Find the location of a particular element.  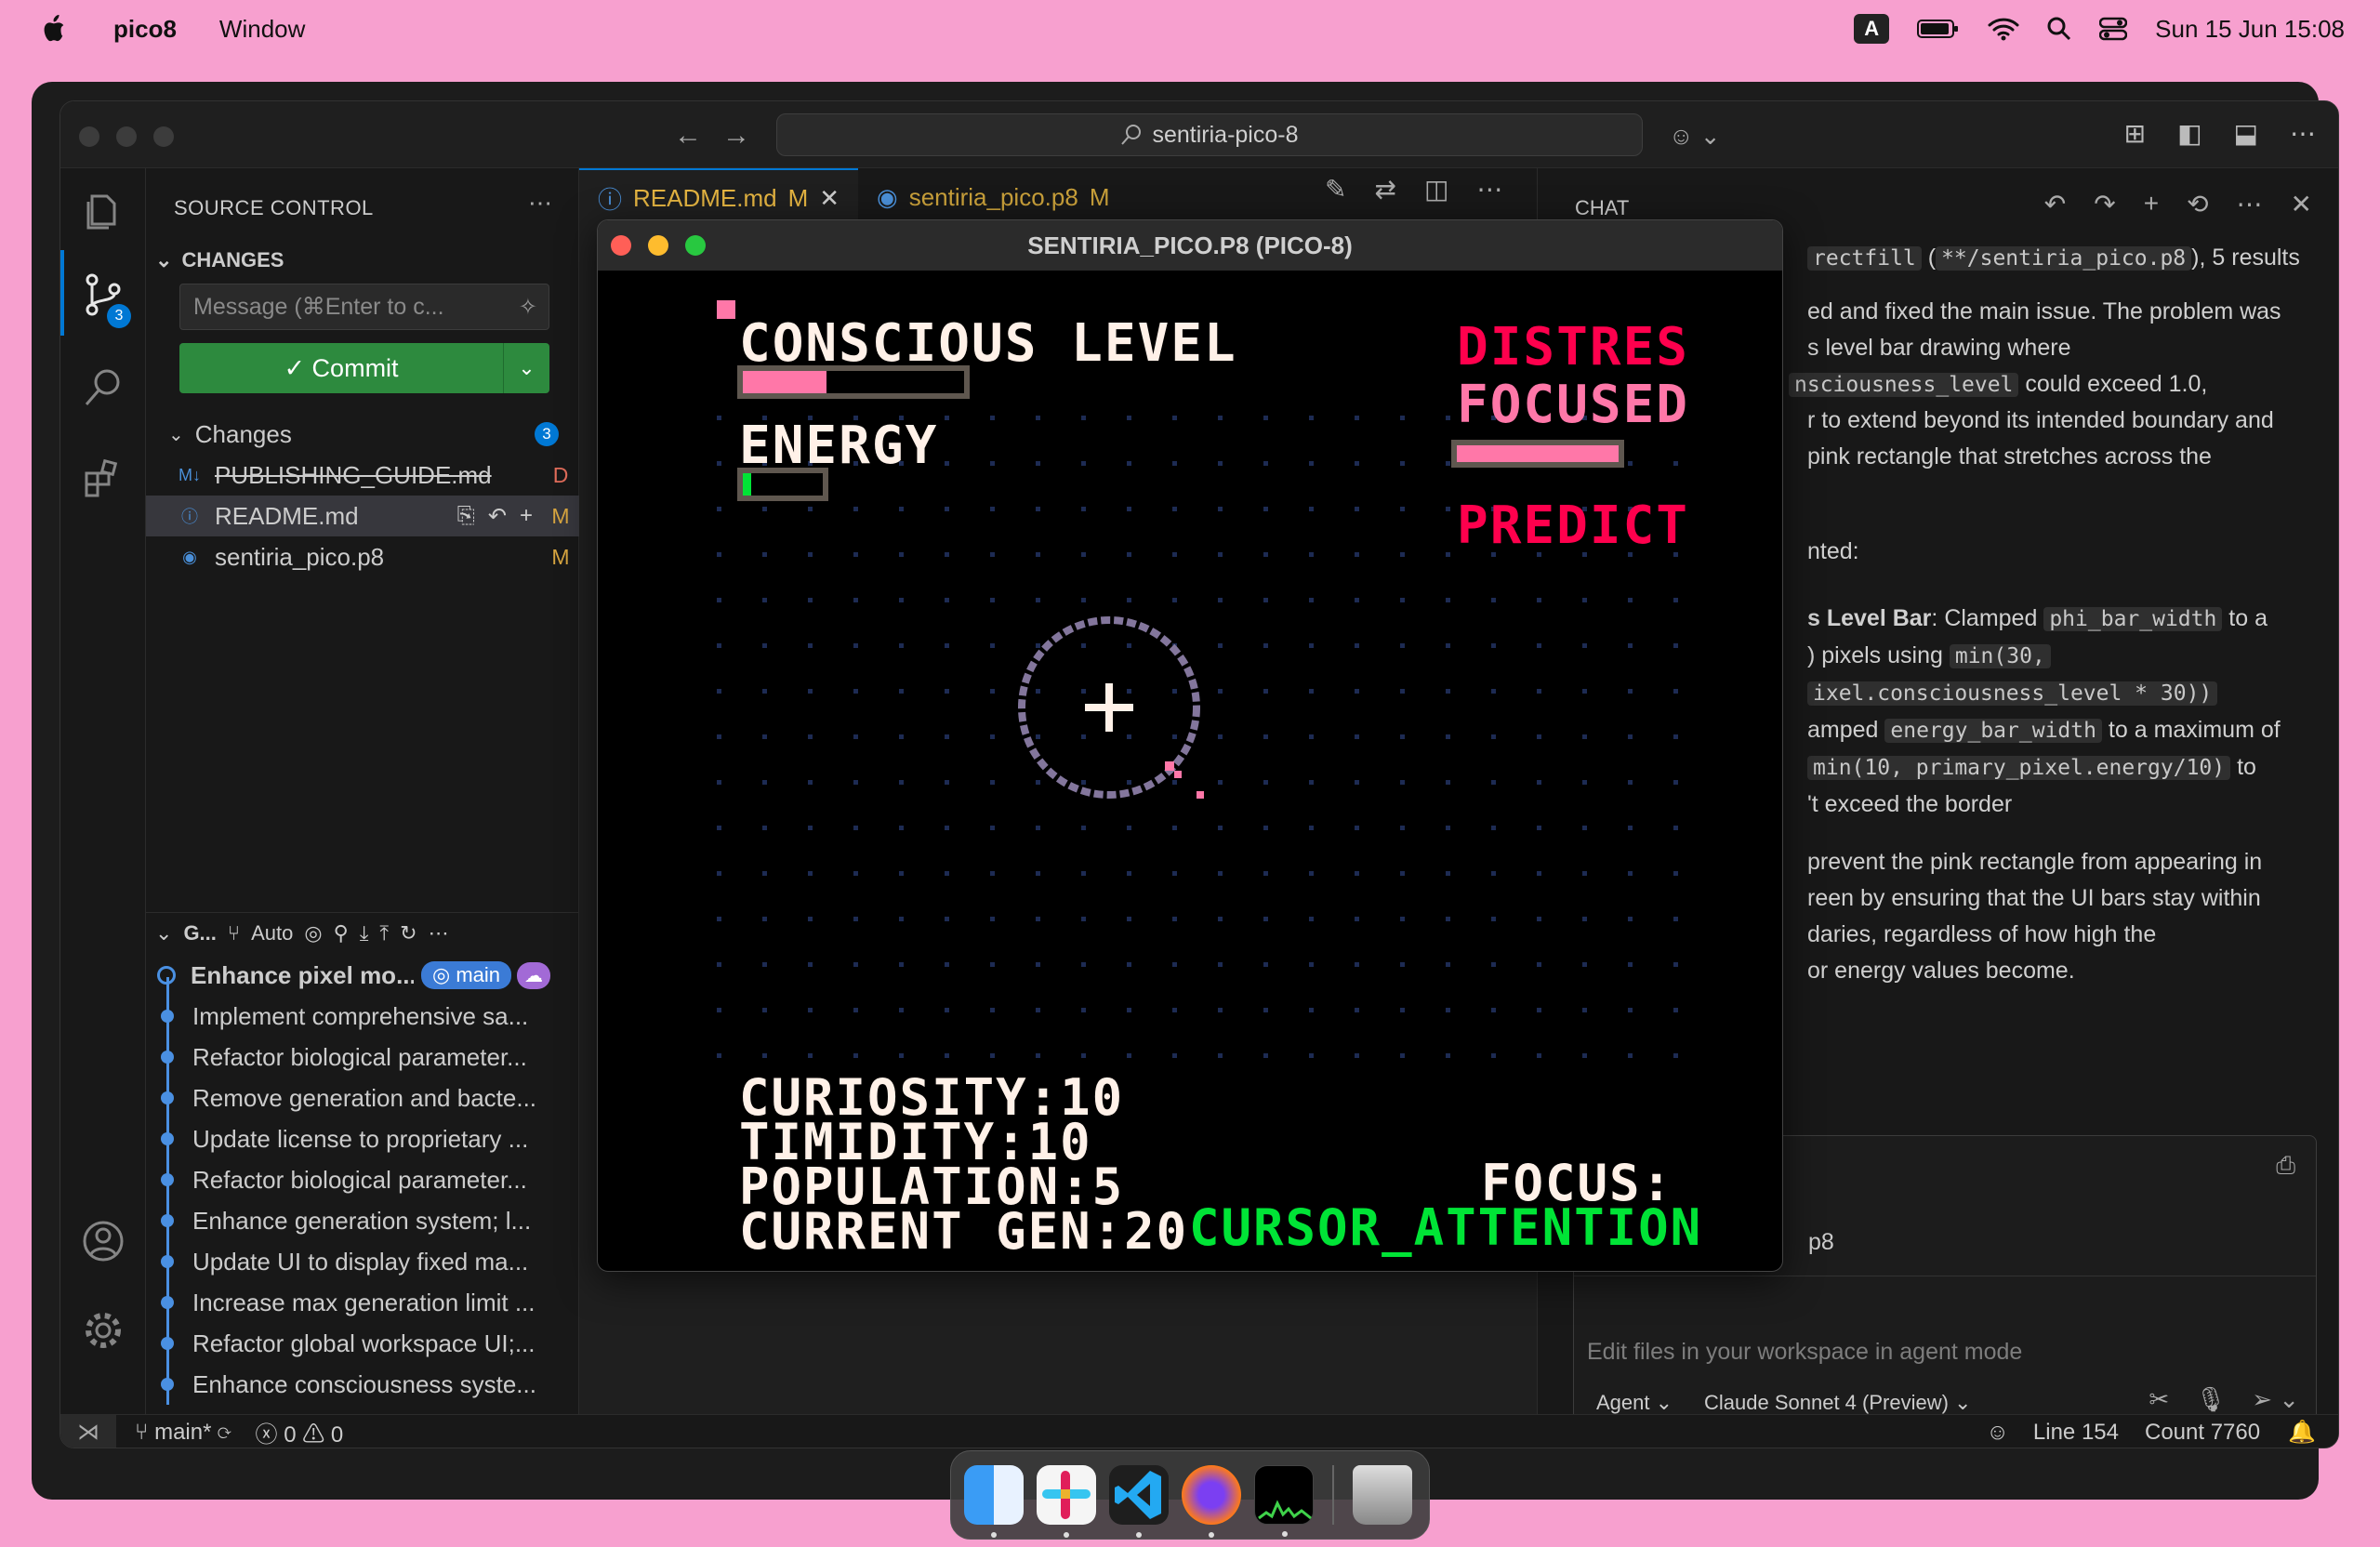

toggle-sidebar-icon: ◧ is located at coordinates (2189, 133).